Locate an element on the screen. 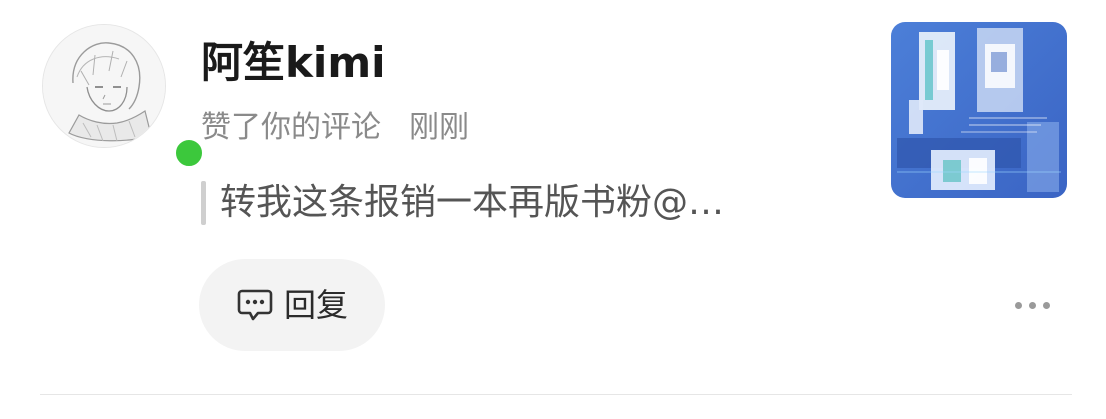 Image resolution: width=1106 pixels, height=419 pixels. comment-icon is located at coordinates (255, 305).